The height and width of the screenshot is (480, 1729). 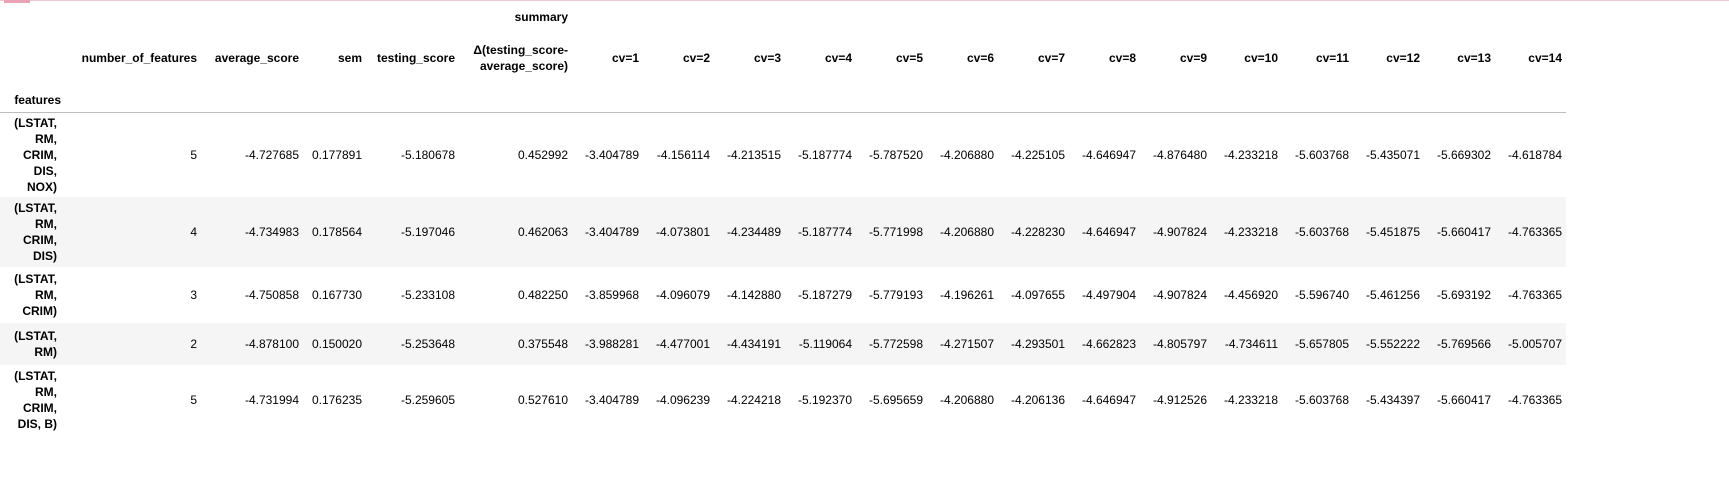 I want to click on table-cell-testing-score-average-score: 0.462063, so click(x=515, y=232).